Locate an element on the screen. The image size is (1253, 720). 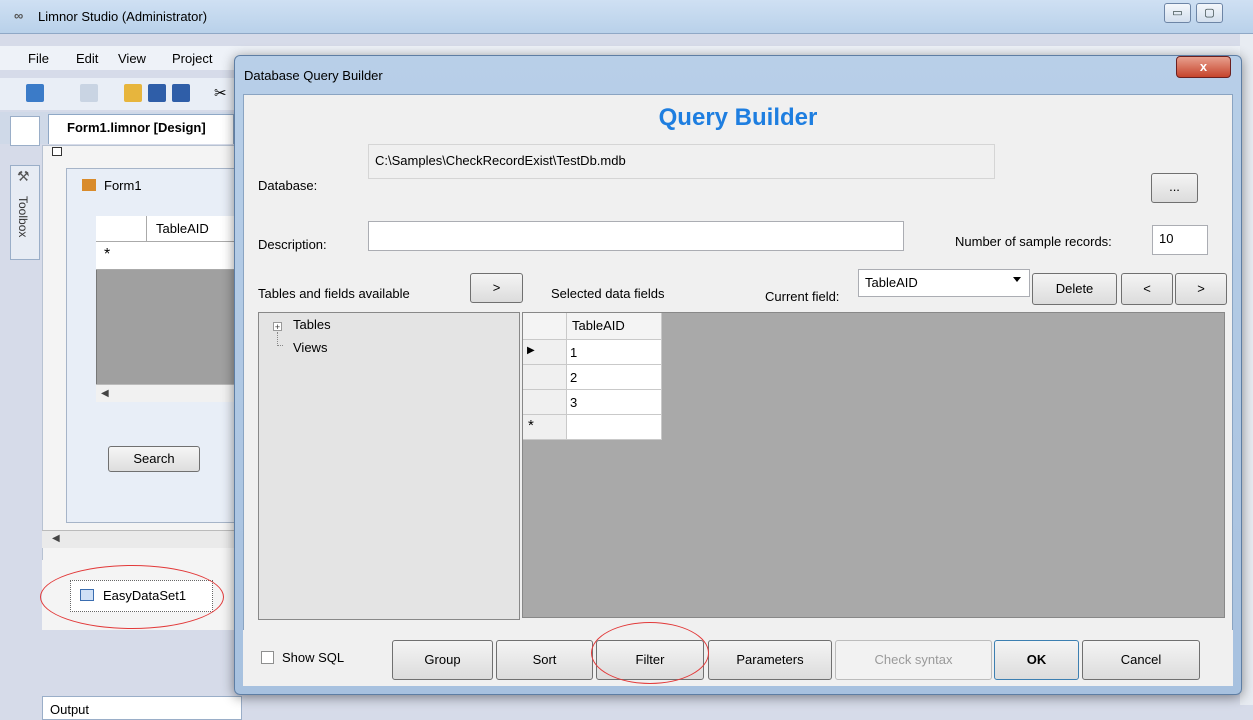
grid-corner-cell is located at coordinates (545, 326).